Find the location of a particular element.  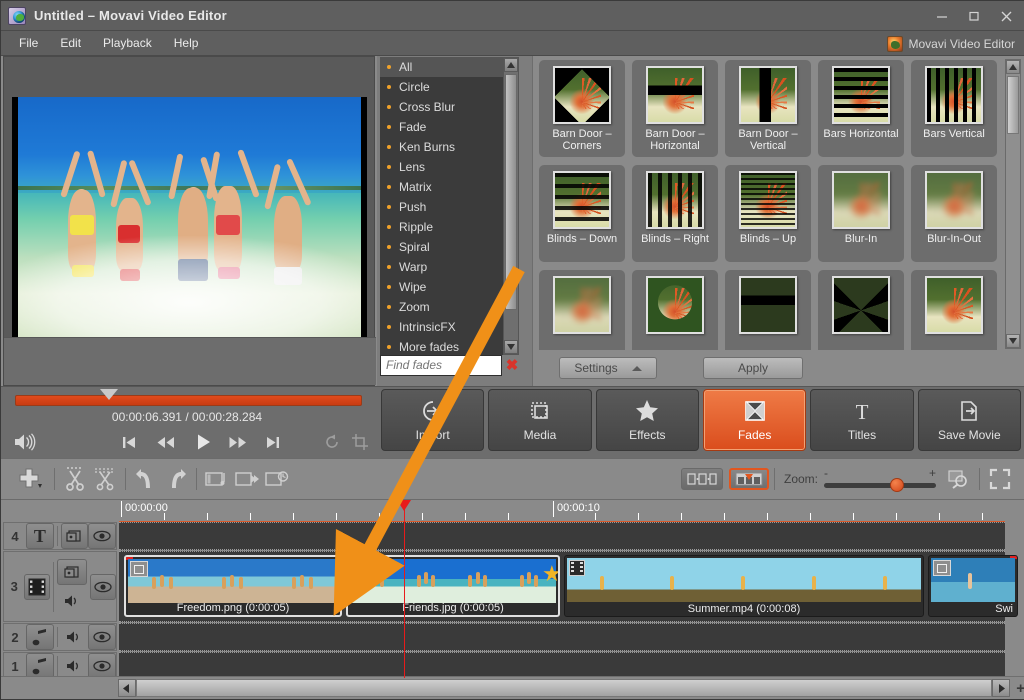

tab-effects: Effects is located at coordinates (647, 420).